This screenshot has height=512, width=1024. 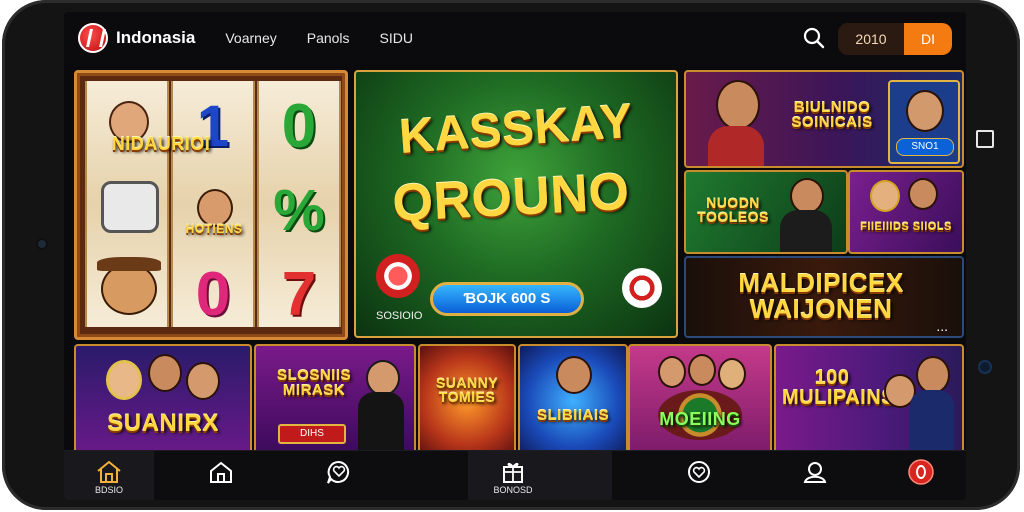 I want to click on chip-icon, so click(x=921, y=472).